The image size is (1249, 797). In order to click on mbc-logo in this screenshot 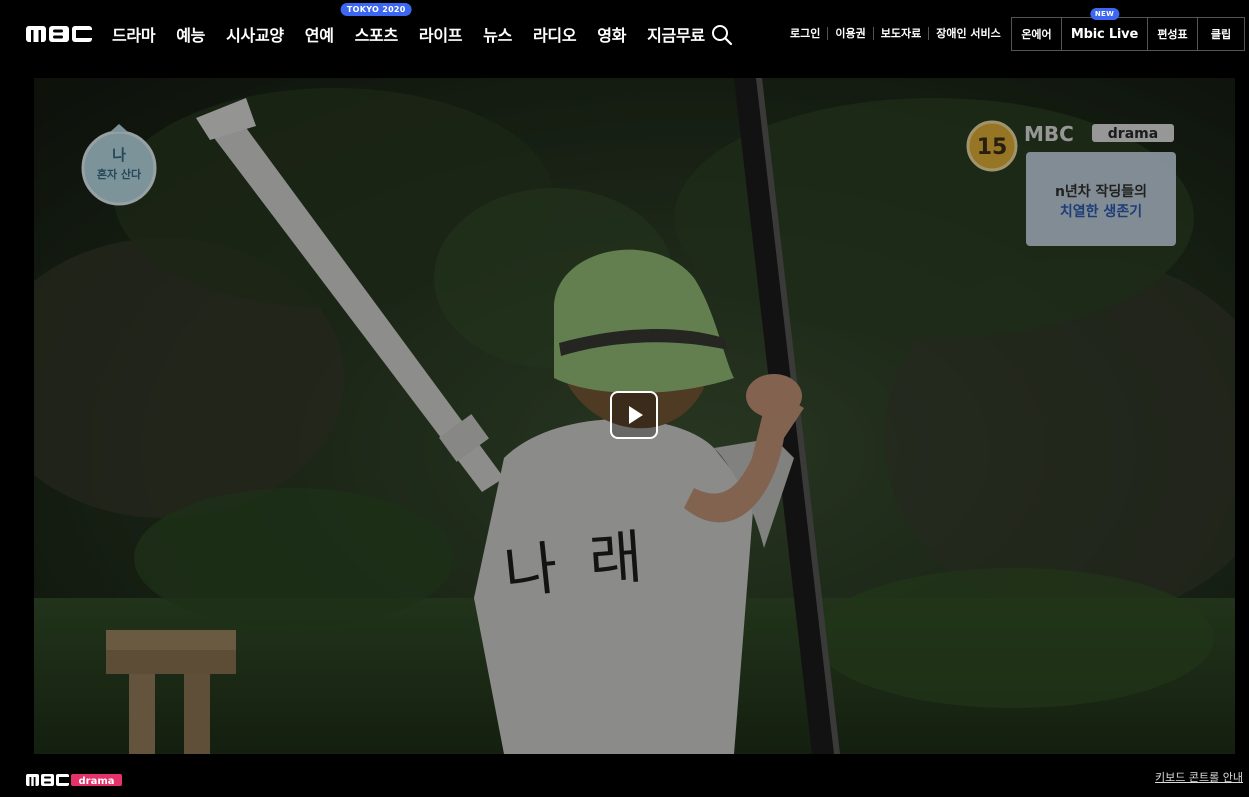, I will do `click(59, 34)`.